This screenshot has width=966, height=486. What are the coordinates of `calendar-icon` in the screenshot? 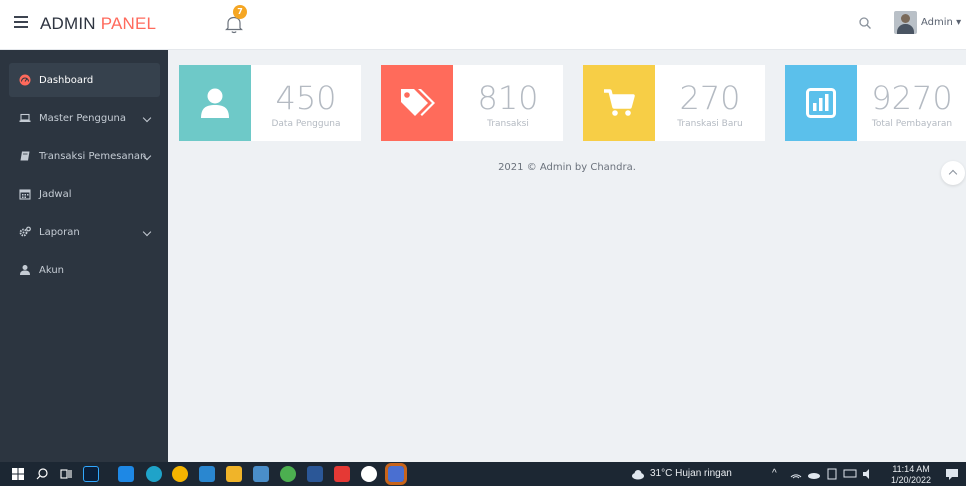 It's located at (25, 194).